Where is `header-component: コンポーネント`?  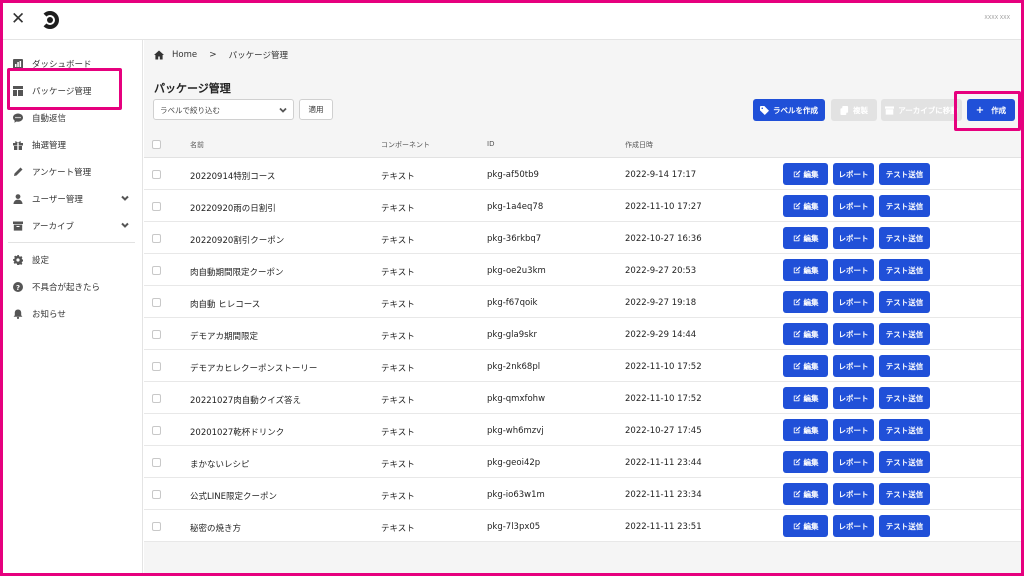
header-component: コンポーネント is located at coordinates (405, 145).